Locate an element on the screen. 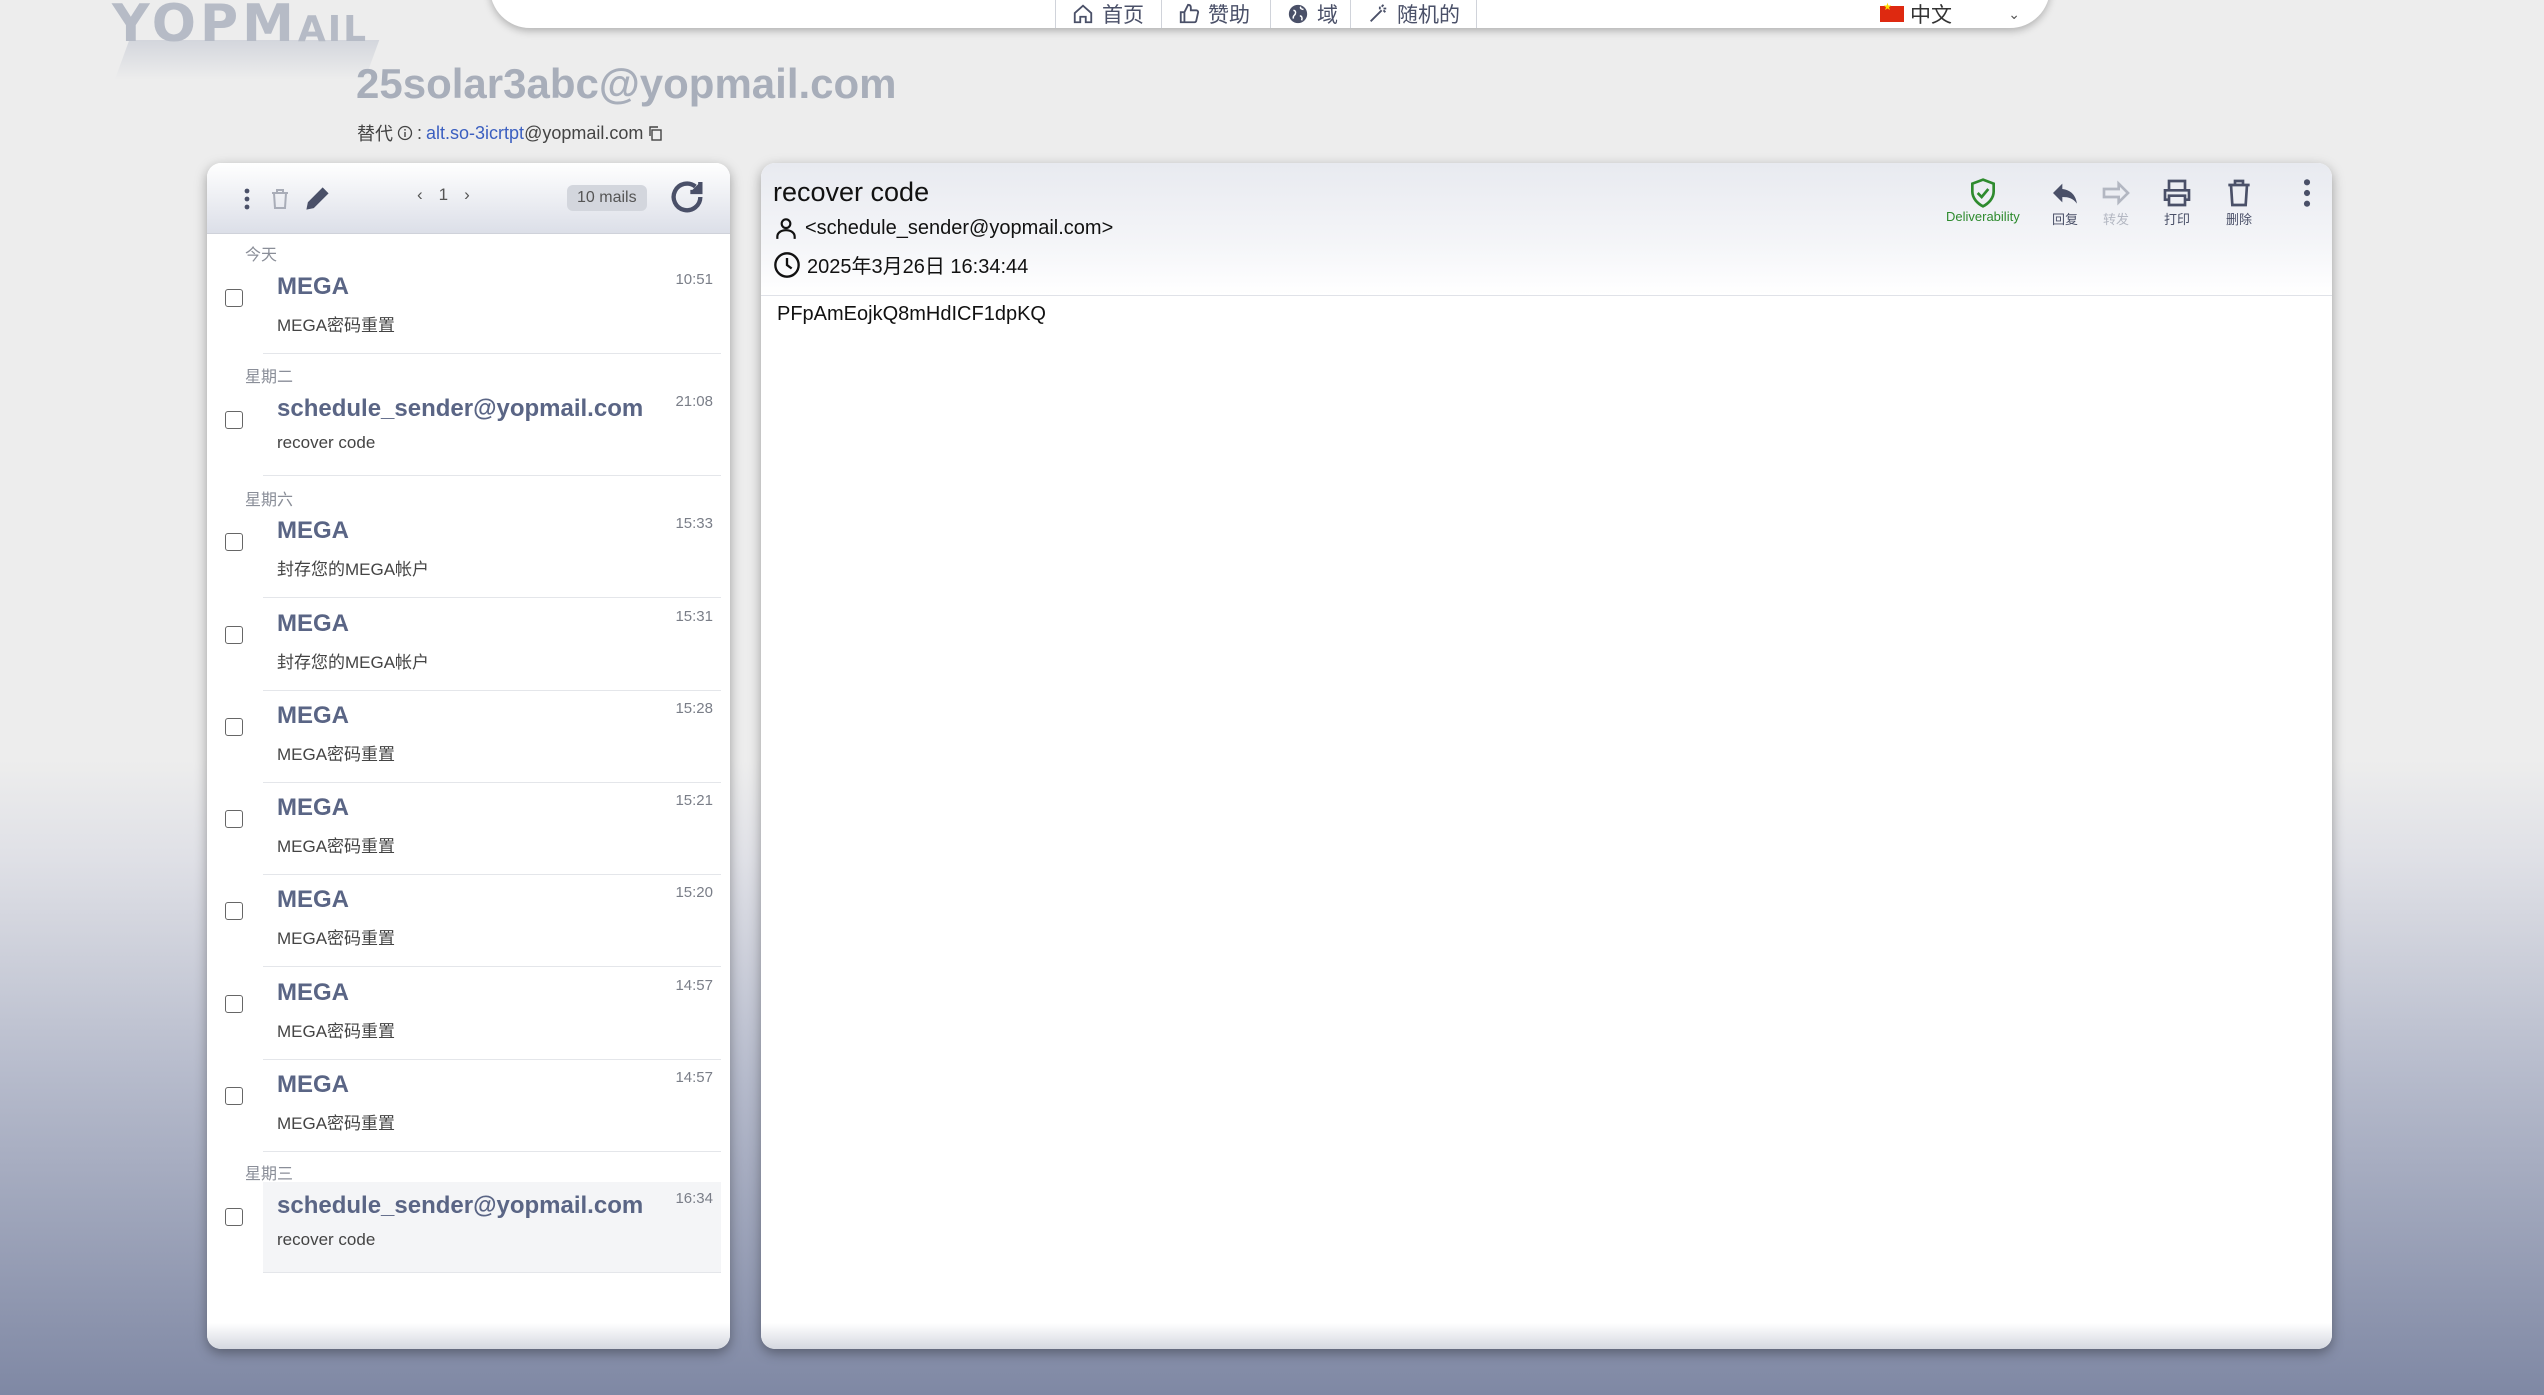 The width and height of the screenshot is (2544, 1395). delete-label: 删除 is located at coordinates (2238, 219).